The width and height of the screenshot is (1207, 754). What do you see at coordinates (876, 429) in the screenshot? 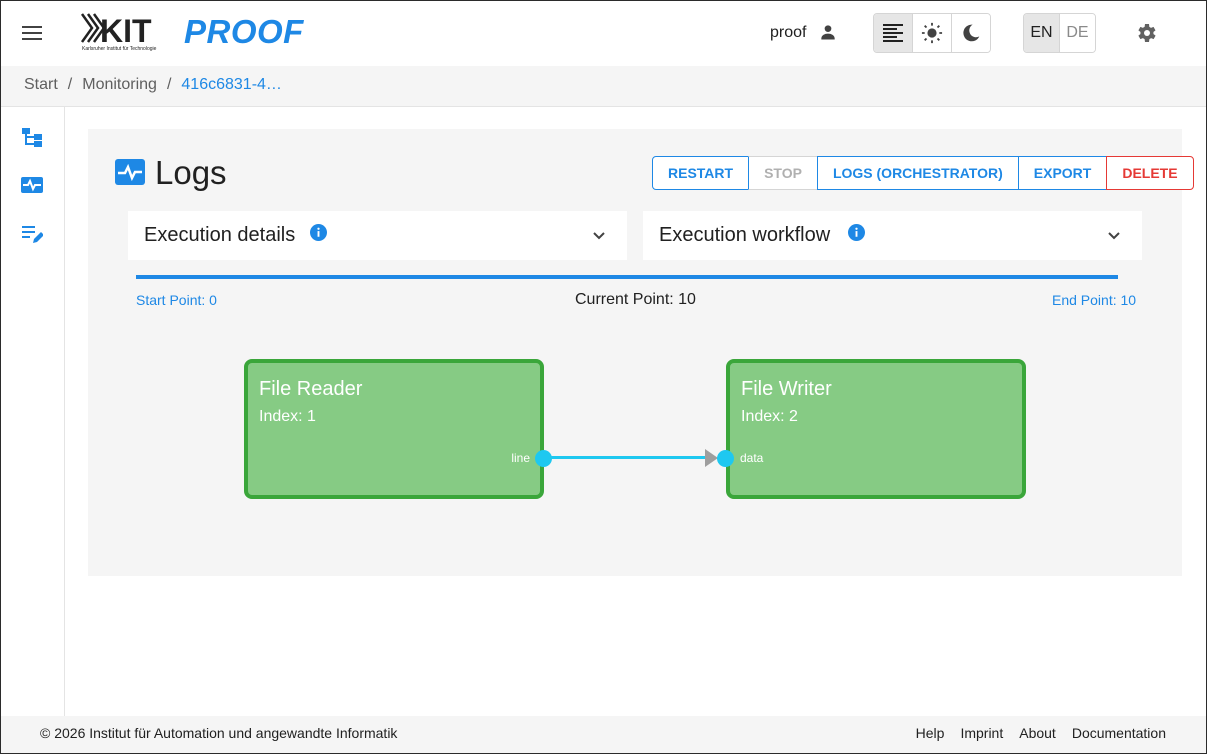
I see `workflow-node-file-writer: File Writer Index: 2 data` at bounding box center [876, 429].